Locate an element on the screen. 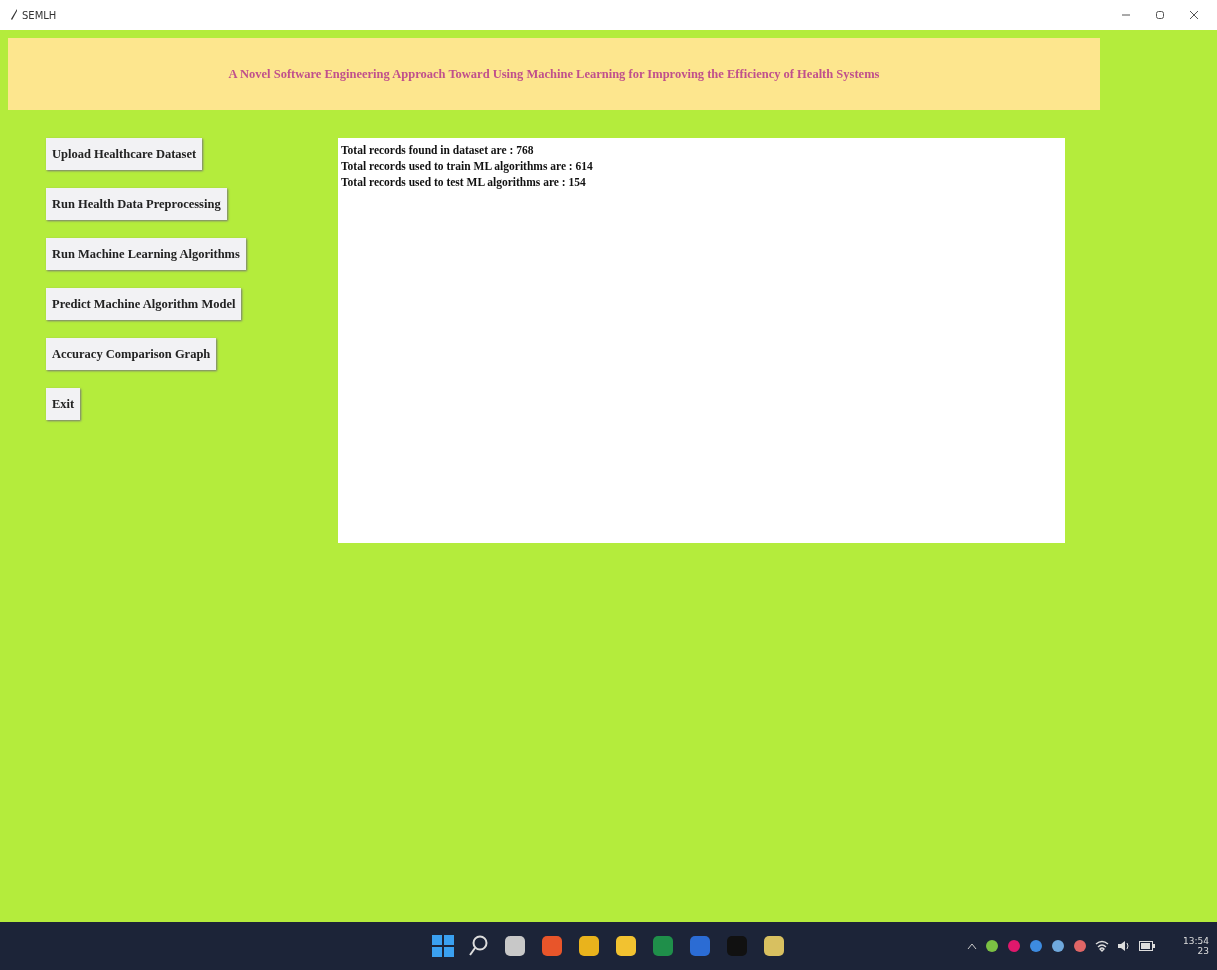 The height and width of the screenshot is (970, 1217). action-button: Upload Healthcare Dataset is located at coordinates (124, 154).